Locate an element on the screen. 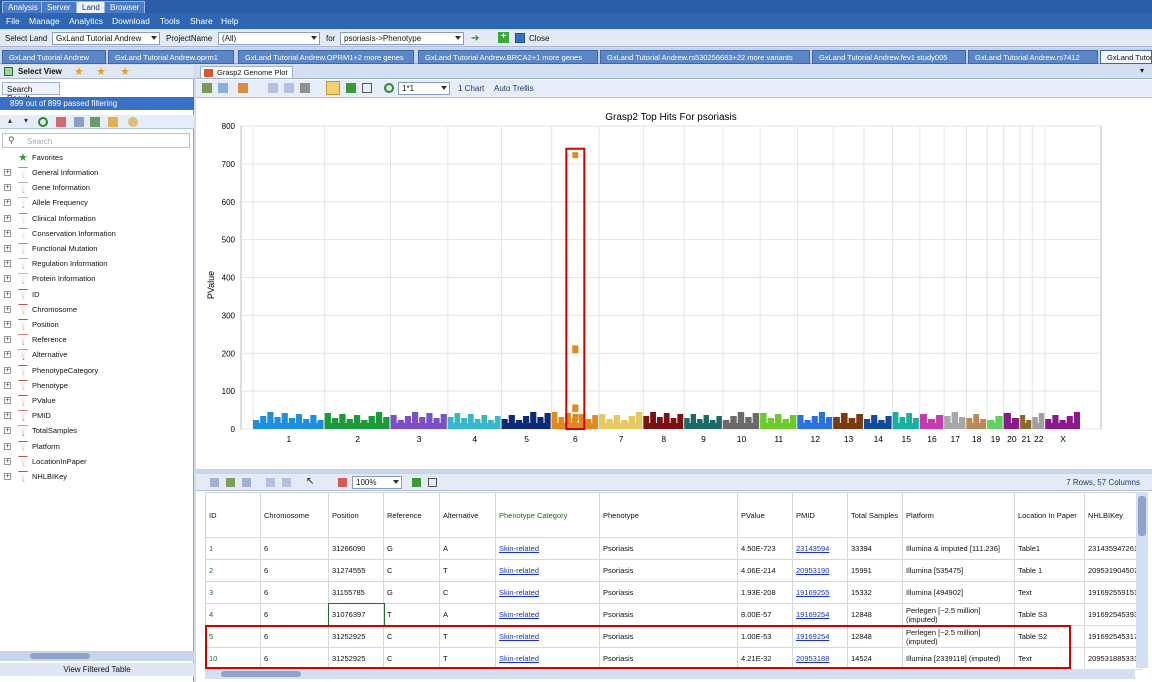 The height and width of the screenshot is (682, 1152). menu-share: Share is located at coordinates (201, 21).